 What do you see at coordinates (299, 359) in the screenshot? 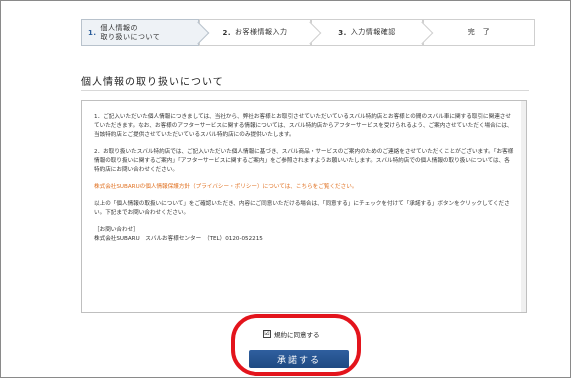
I see `agree-button: 承諾する` at bounding box center [299, 359].